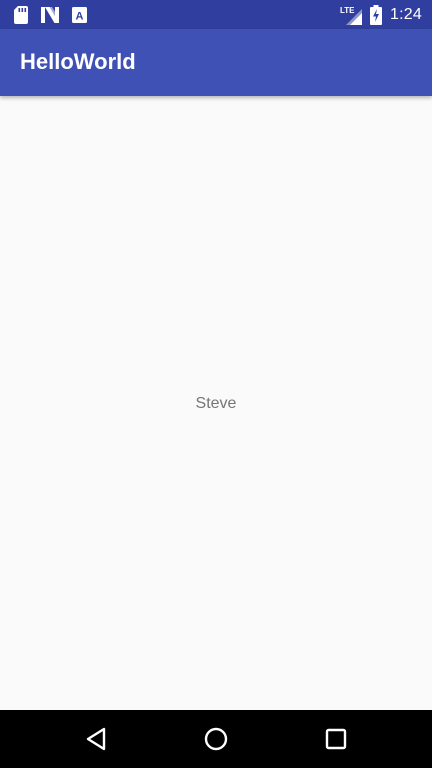  I want to click on lte-signal-icon: LTE, so click(351, 15).